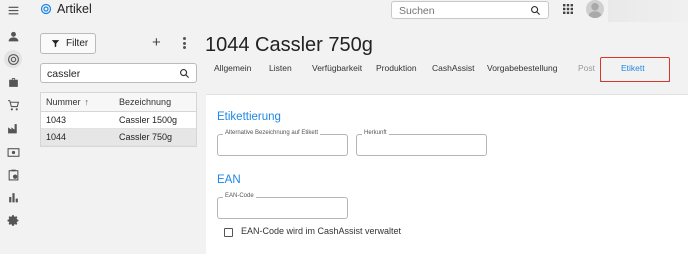 The height and width of the screenshot is (254, 688). What do you see at coordinates (13, 220) in the screenshot?
I see `settings-icon` at bounding box center [13, 220].